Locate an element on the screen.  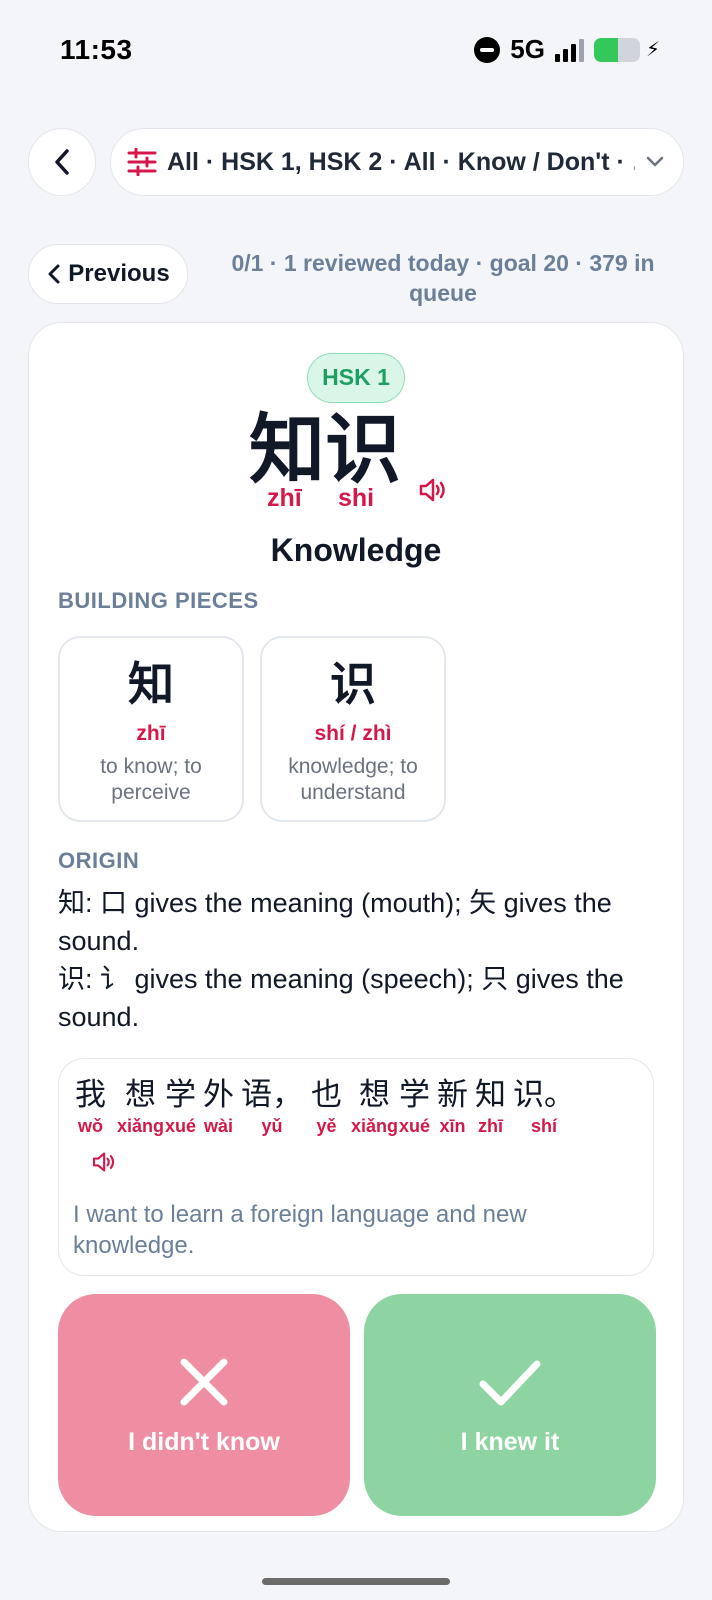
word-pinyin-1: zhī is located at coordinates (284, 498).